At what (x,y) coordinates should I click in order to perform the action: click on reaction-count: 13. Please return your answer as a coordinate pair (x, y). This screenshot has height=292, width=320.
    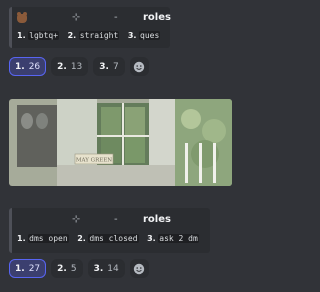
    Looking at the image, I should click on (76, 66).